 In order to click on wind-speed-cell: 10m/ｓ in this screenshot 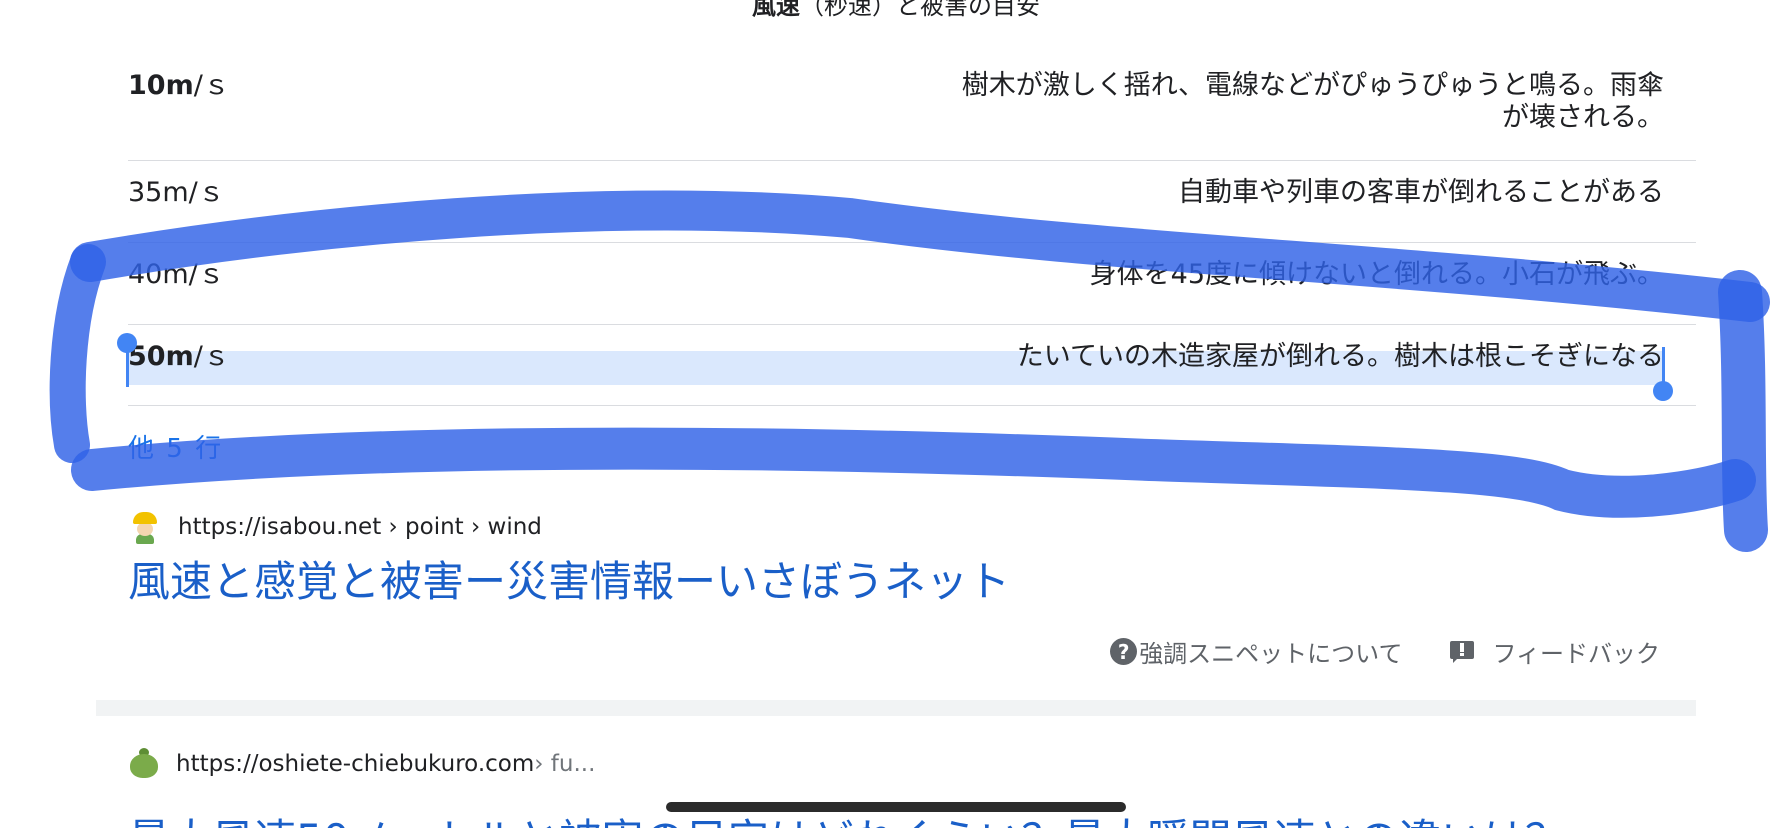, I will do `click(179, 86)`.